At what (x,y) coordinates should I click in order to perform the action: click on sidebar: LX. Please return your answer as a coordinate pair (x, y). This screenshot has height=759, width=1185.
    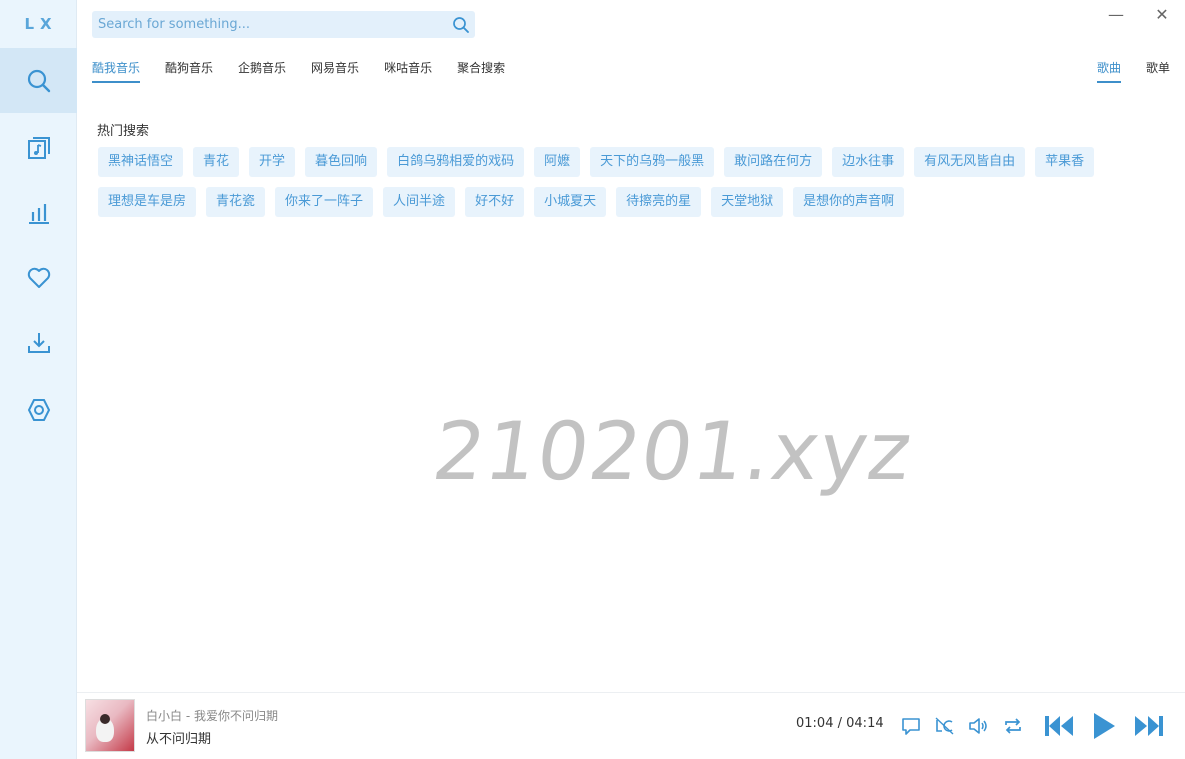
    Looking at the image, I should click on (38, 379).